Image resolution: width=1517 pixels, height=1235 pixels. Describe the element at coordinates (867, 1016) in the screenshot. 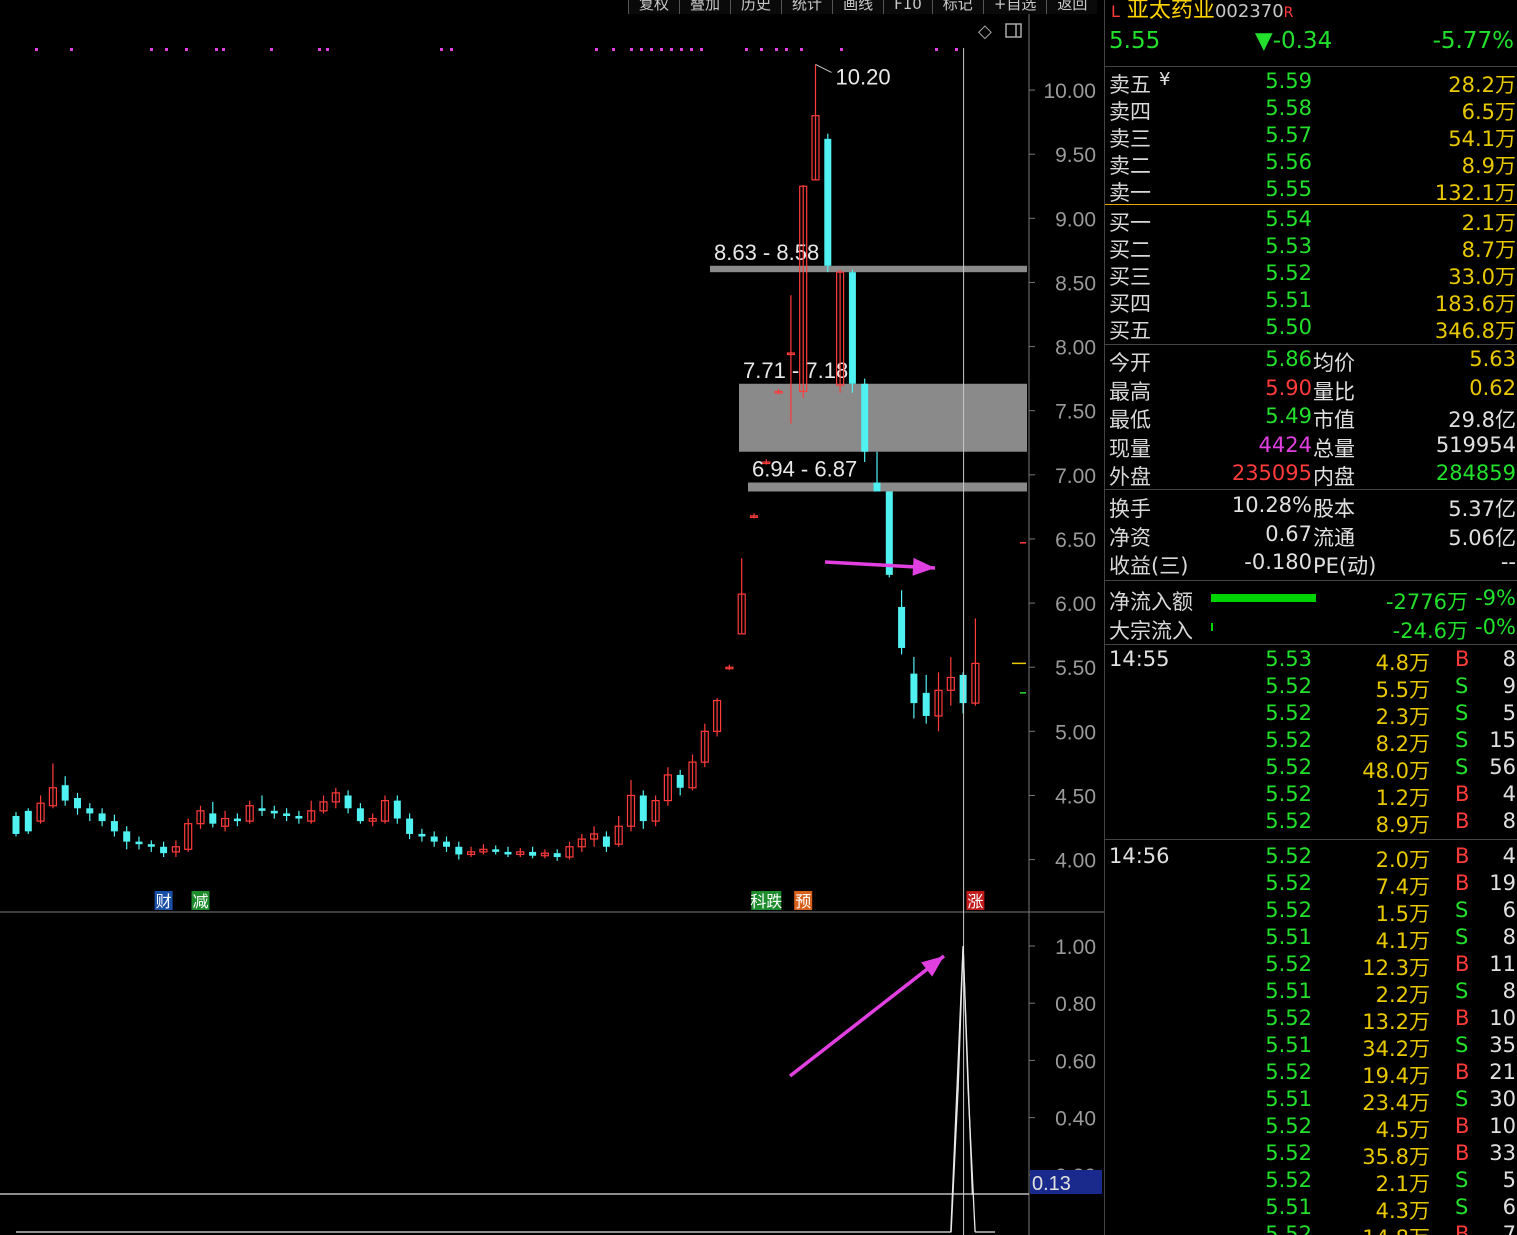

I see `annotation-arrow` at that location.